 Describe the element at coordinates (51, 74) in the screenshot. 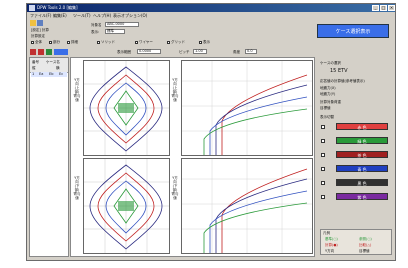

I see `row-cell: Eb` at that location.